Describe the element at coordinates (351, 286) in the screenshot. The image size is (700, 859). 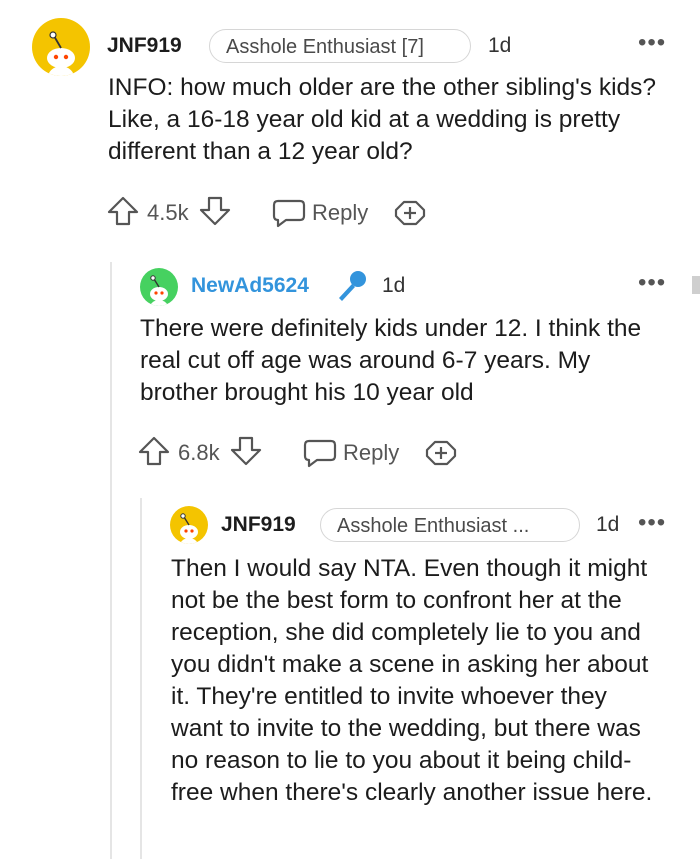
I see `microphone-icon` at that location.